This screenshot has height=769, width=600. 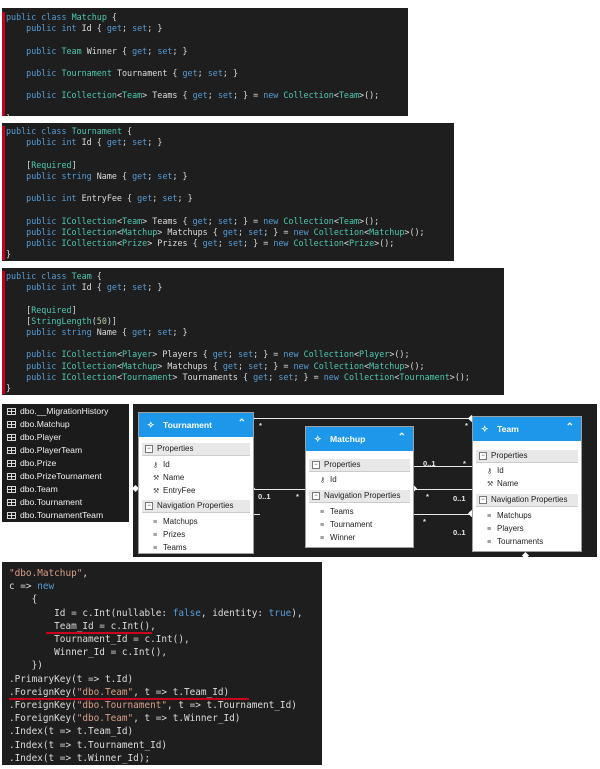 I want to click on entity-title: Matchup, so click(x=348, y=439).